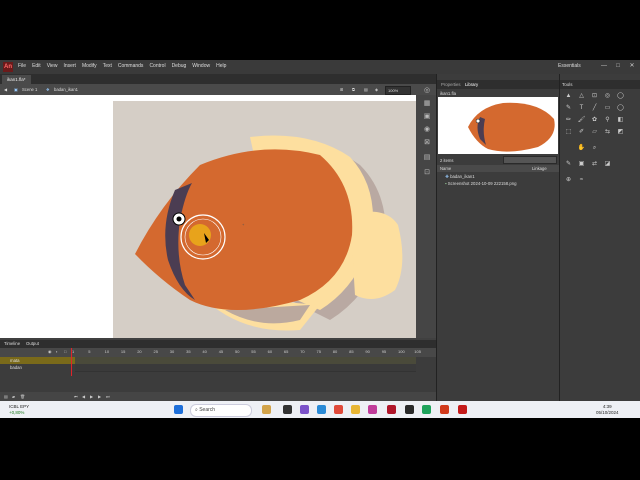 The image size is (640, 480). I want to click on playhead, so click(71, 362).